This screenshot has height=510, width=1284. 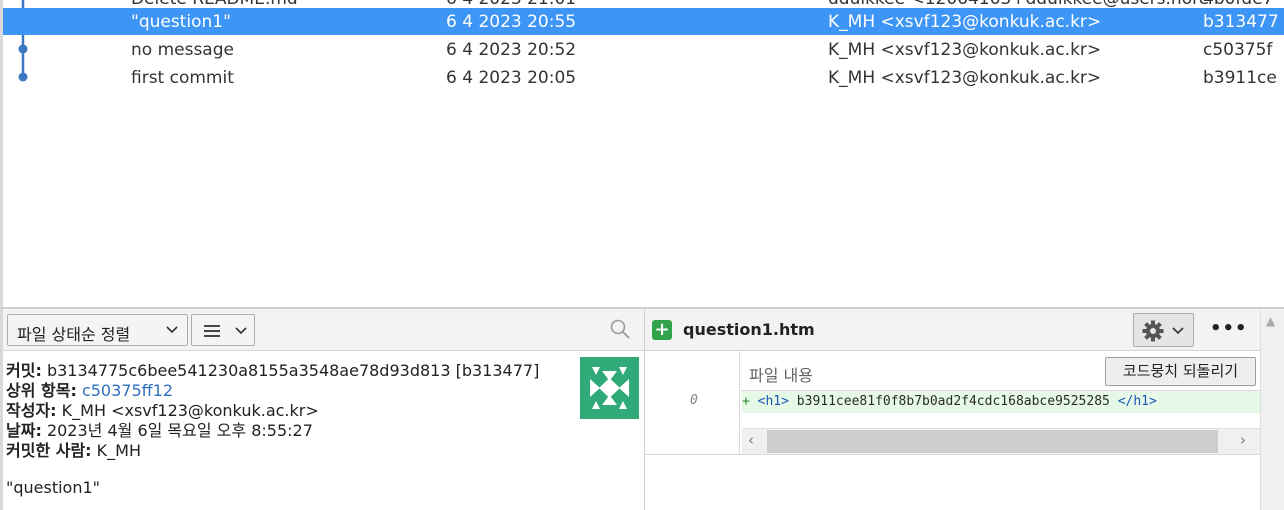 What do you see at coordinates (1137, 401) in the screenshot?
I see `code-close-tag: </h1>` at bounding box center [1137, 401].